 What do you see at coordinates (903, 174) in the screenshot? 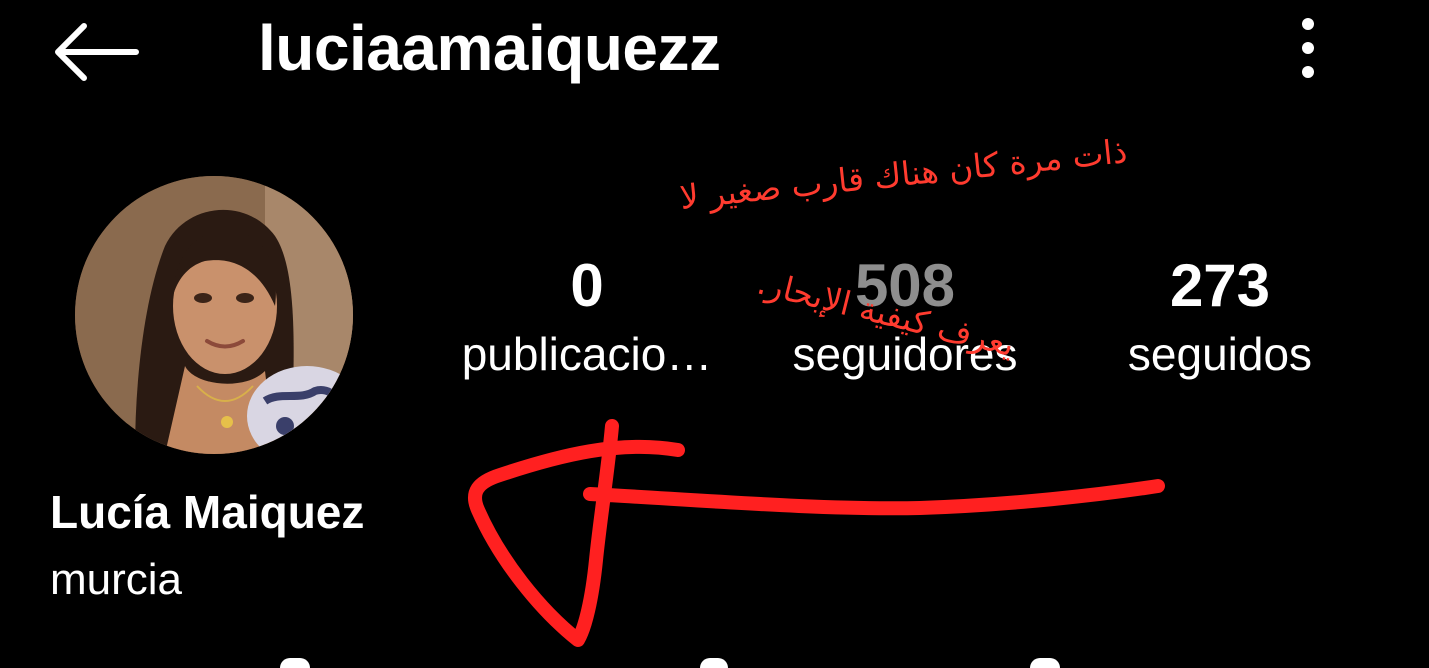
I see `annotation-text-line-1: ذات مرة كان هناك قارب صغير لا` at bounding box center [903, 174].